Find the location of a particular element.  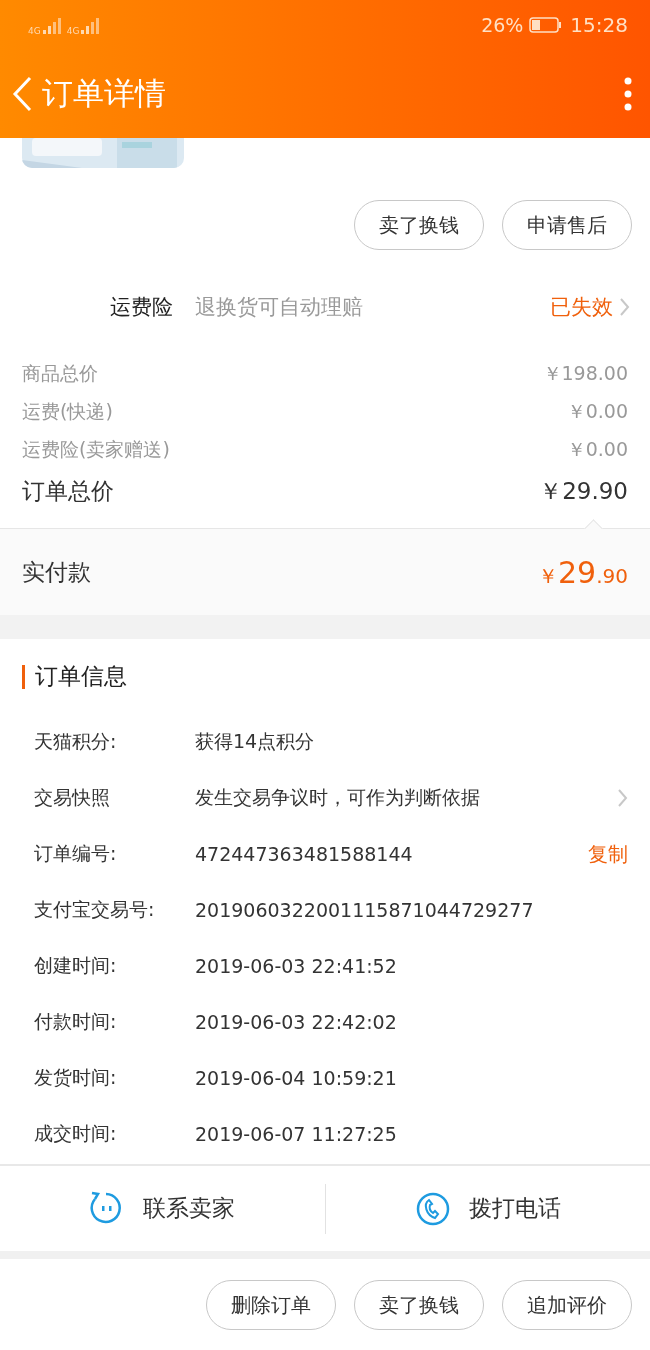

price-label: 商品总价 is located at coordinates (60, 373).